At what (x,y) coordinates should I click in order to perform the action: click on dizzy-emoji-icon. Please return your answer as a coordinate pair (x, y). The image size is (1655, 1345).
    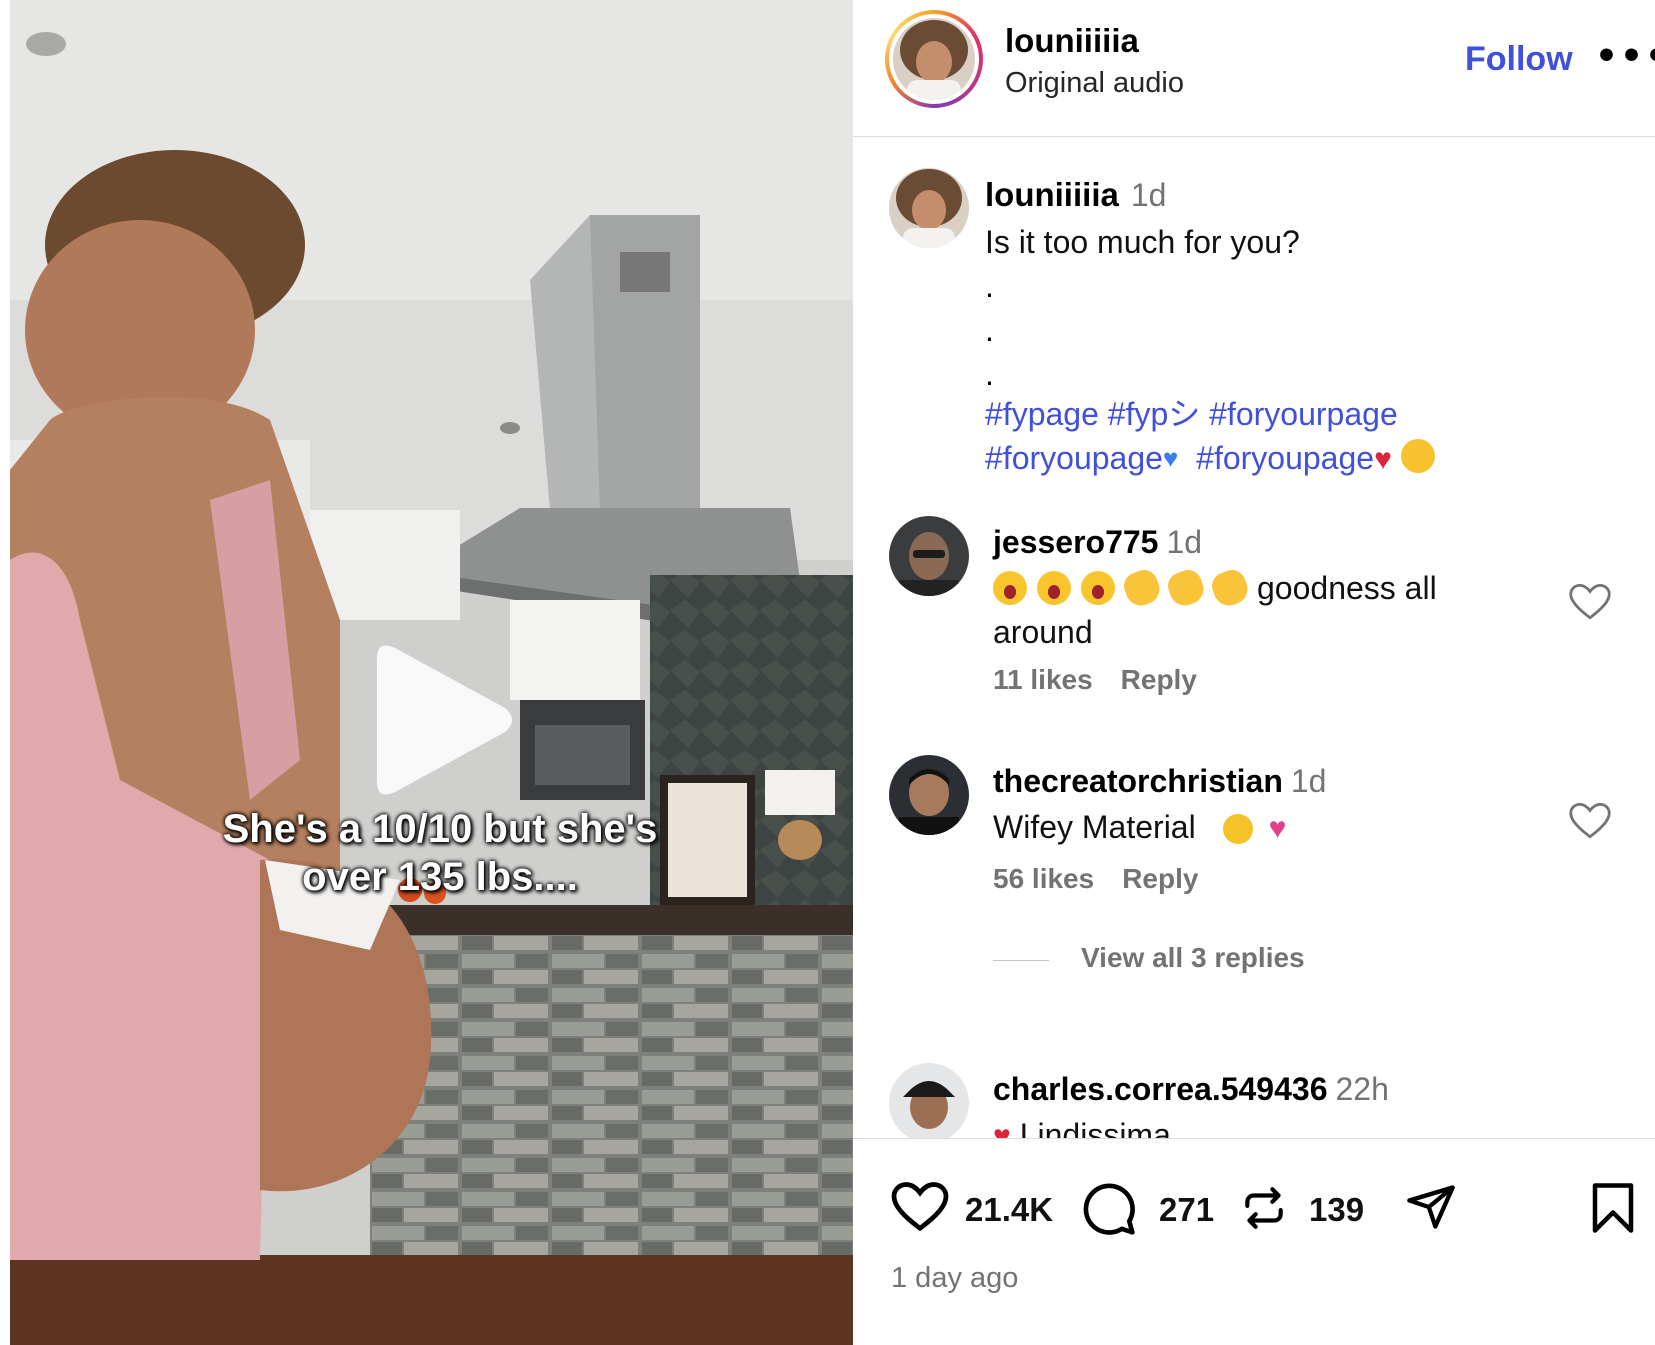
    Looking at the image, I should click on (1237, 829).